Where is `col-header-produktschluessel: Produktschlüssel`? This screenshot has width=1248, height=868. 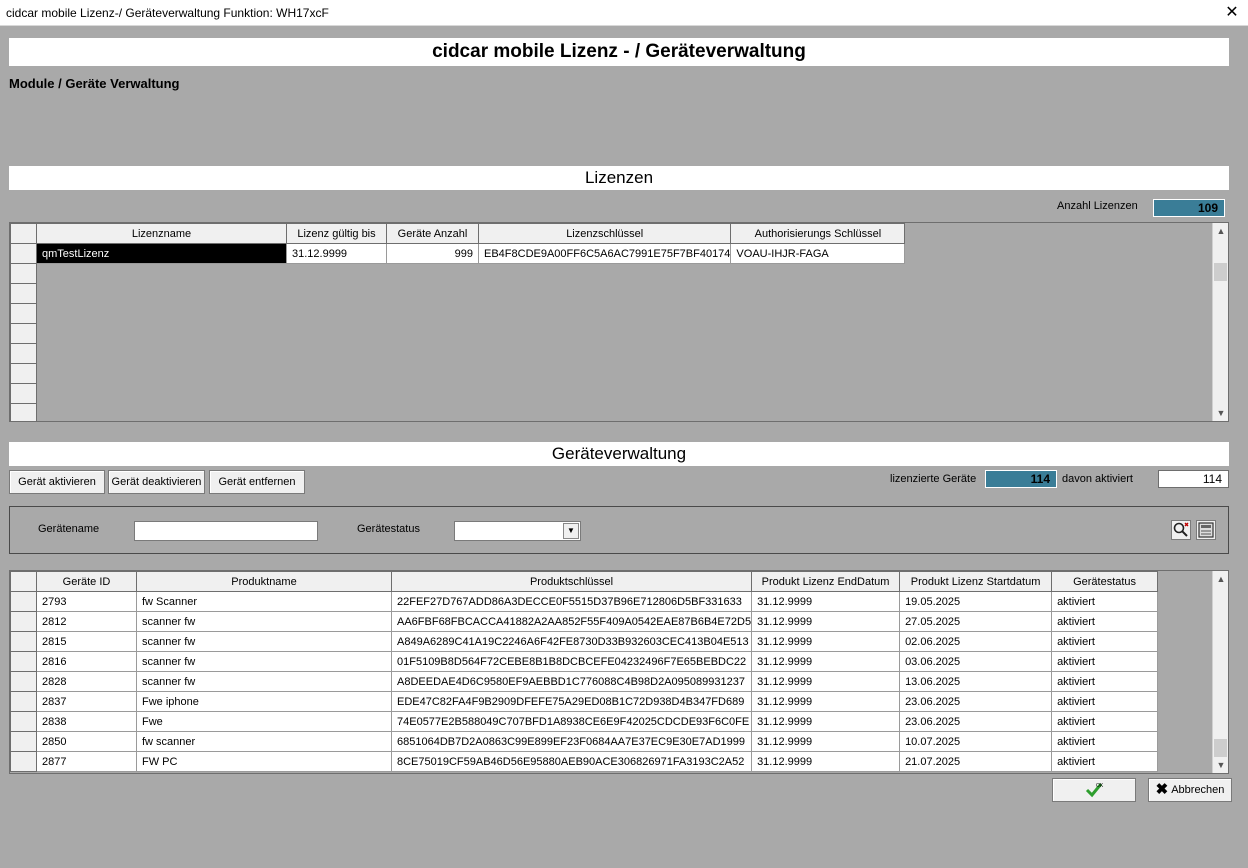
col-header-produktschluessel: Produktschlüssel is located at coordinates (571, 581).